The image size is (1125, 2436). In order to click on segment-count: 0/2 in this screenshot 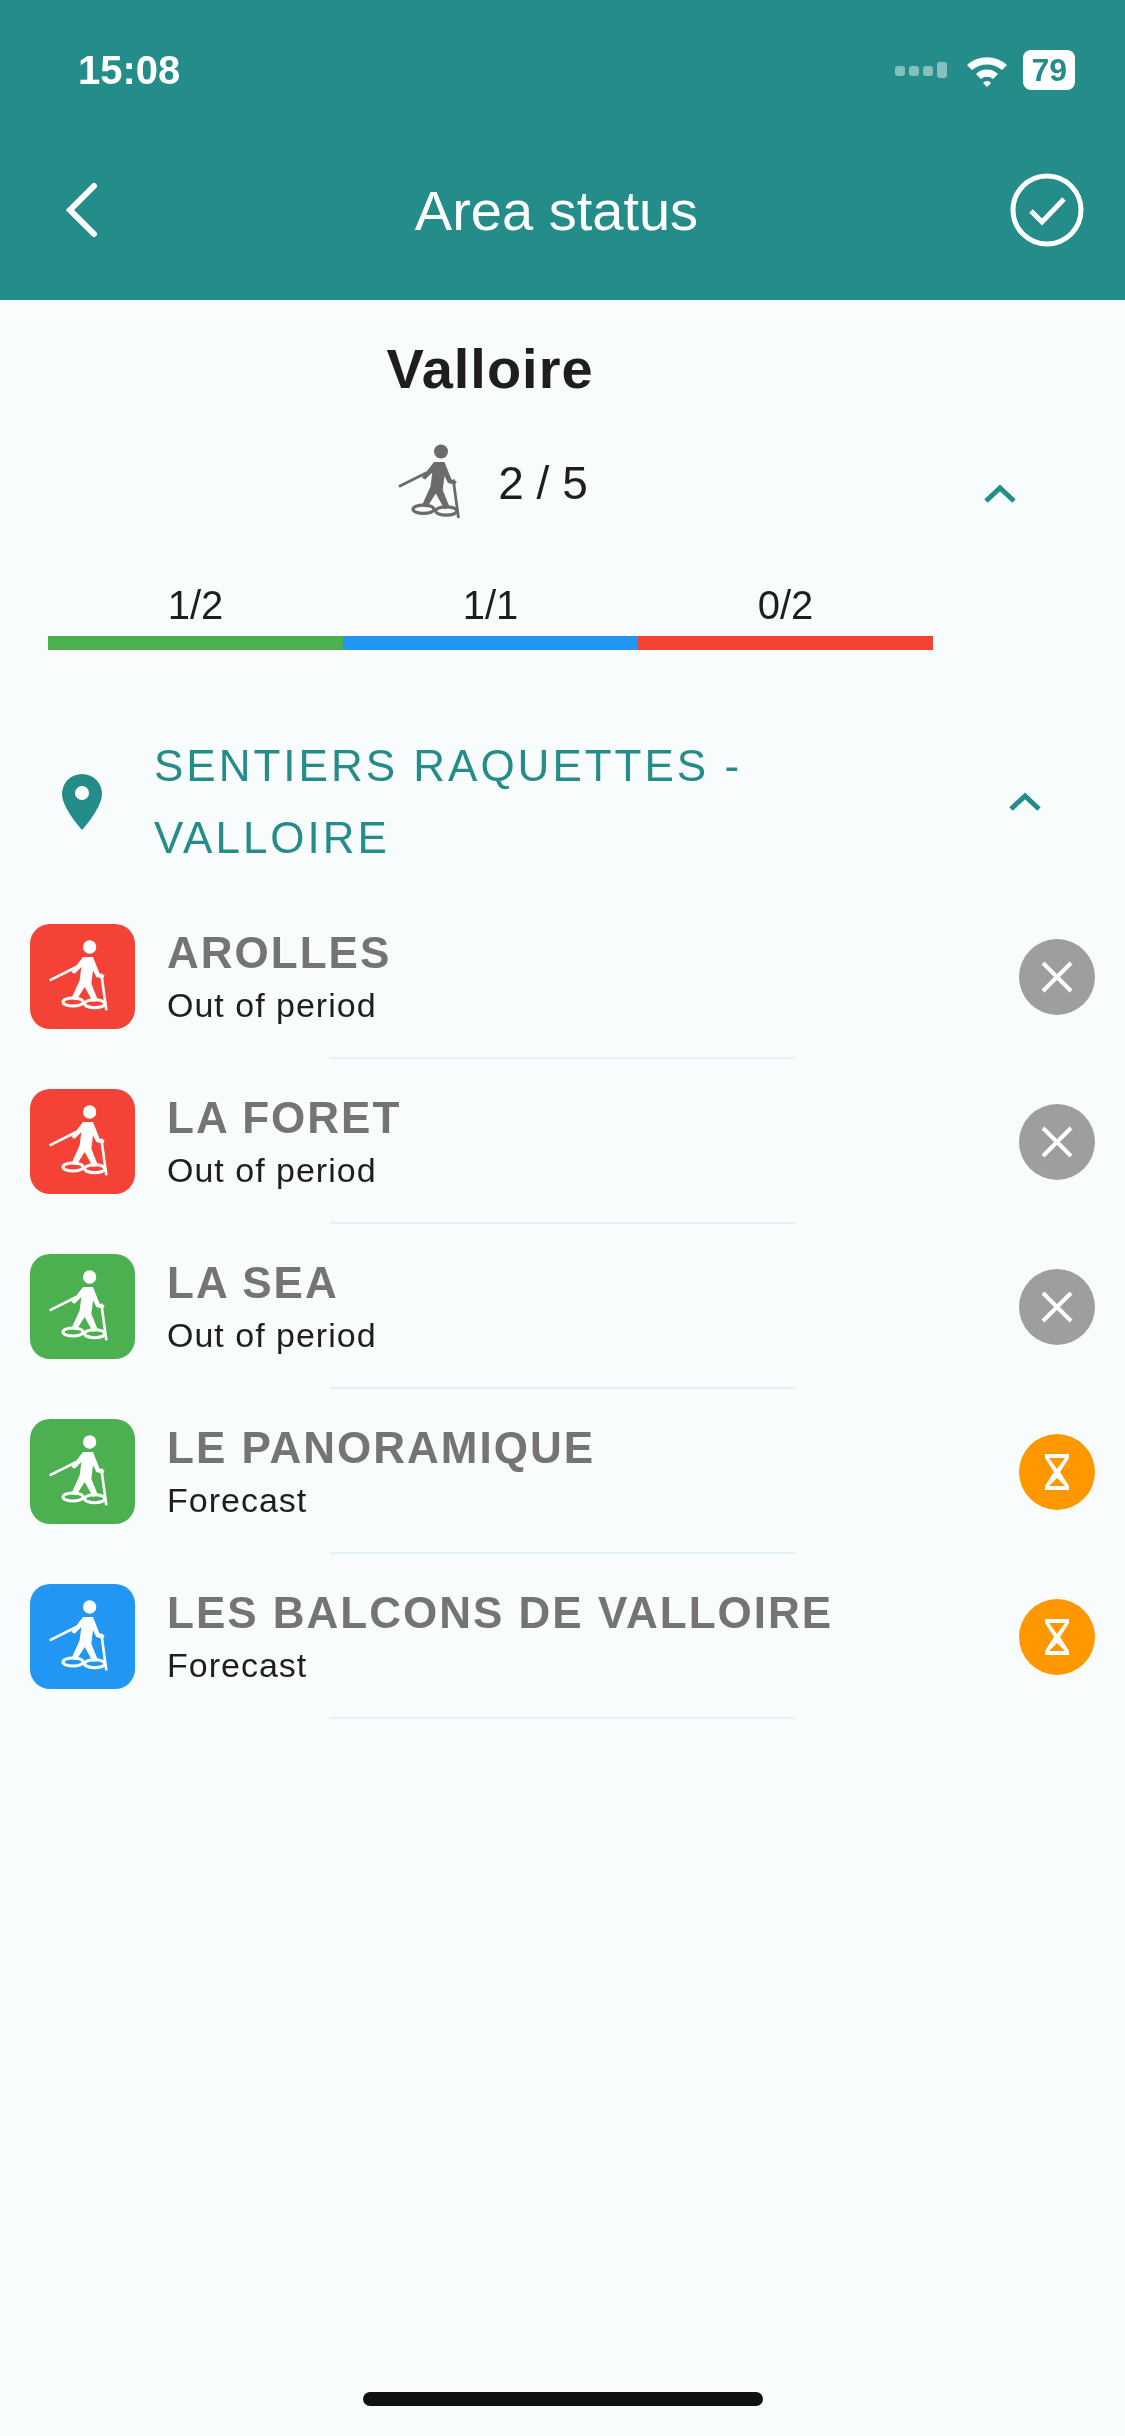, I will do `click(785, 605)`.